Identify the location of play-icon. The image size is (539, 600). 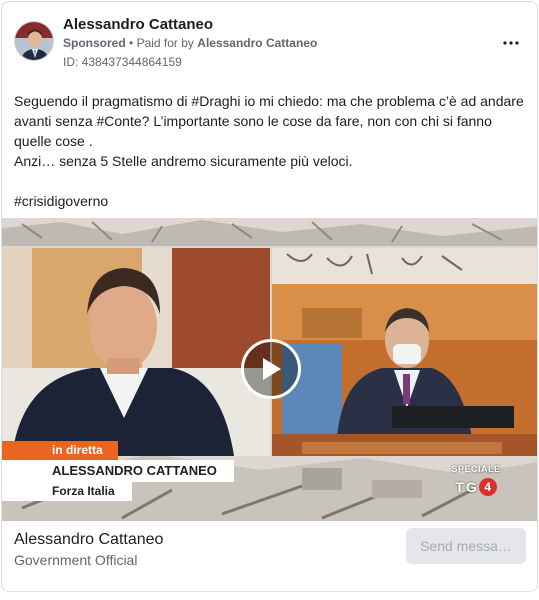
(272, 369).